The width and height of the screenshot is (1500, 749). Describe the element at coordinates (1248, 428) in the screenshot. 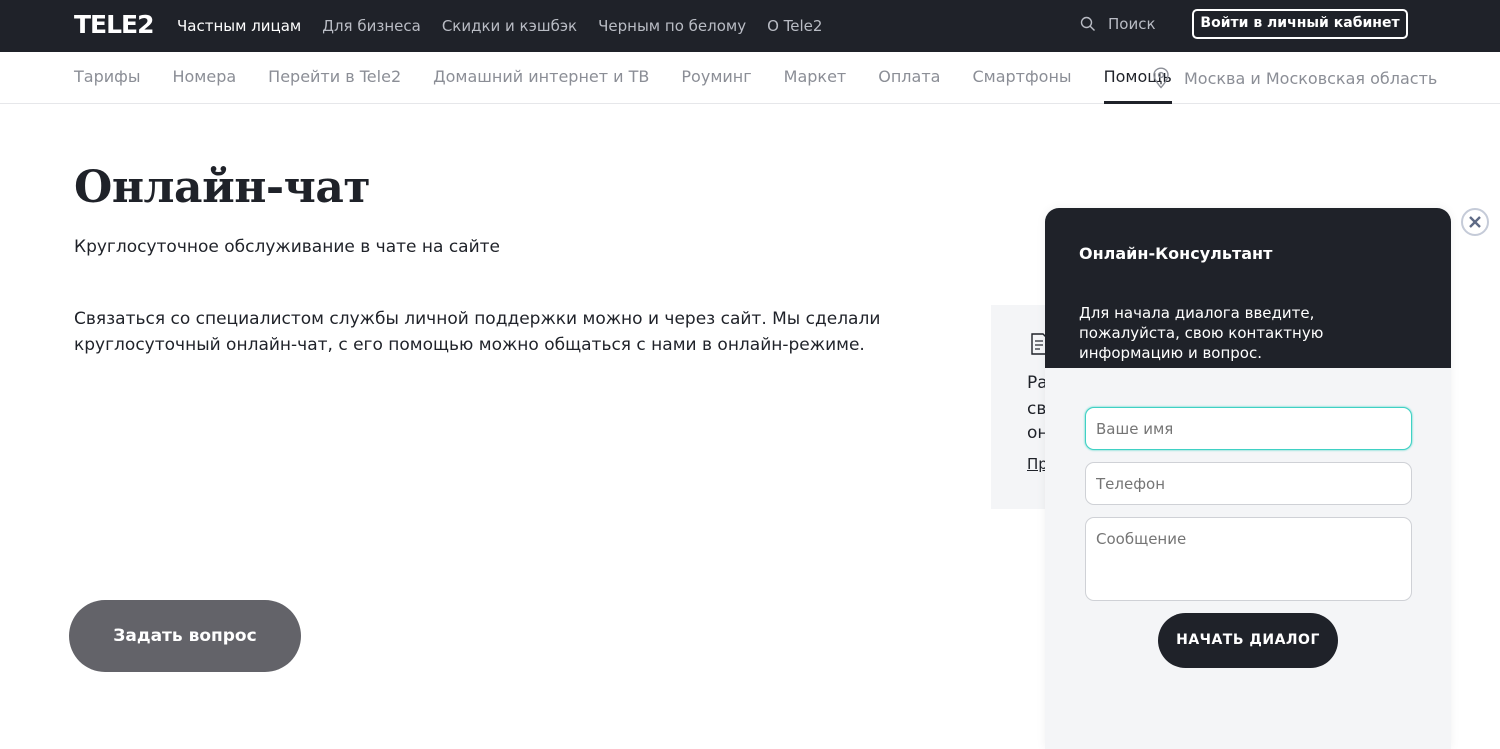

I see `name-input` at that location.